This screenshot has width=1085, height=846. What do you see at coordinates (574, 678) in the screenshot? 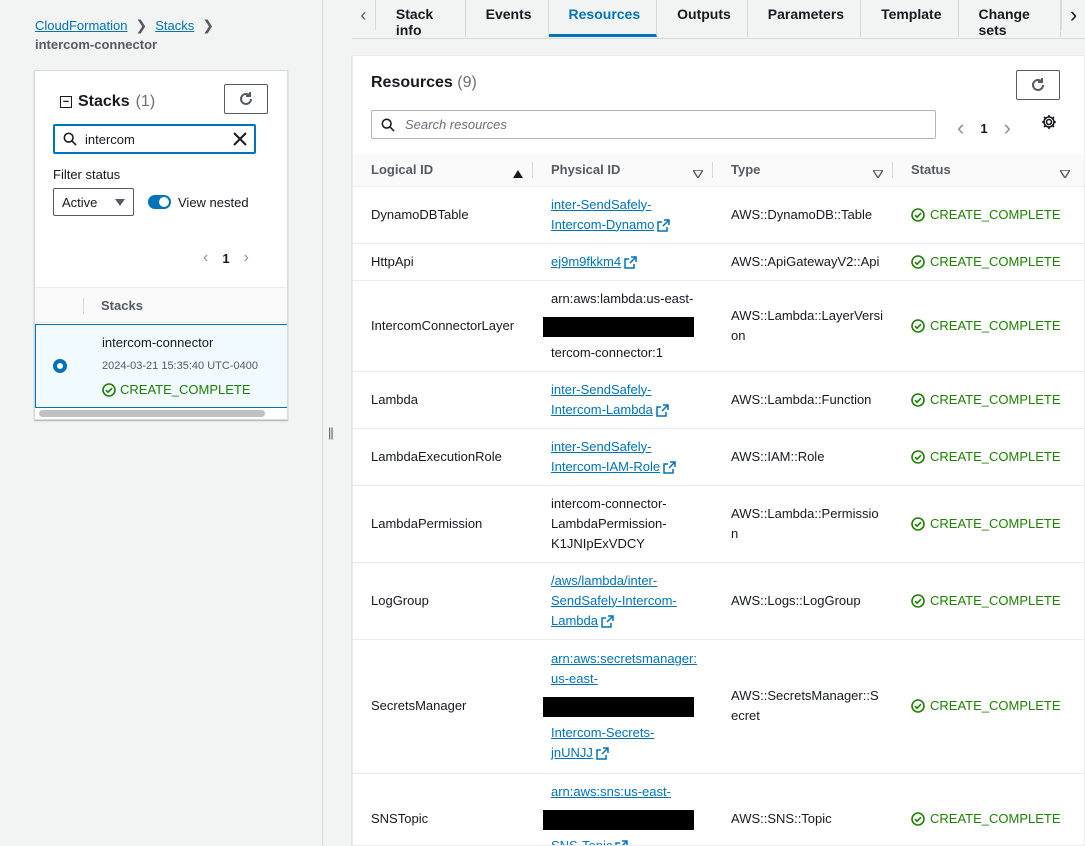
I see `physical-id-link: us-east-` at bounding box center [574, 678].